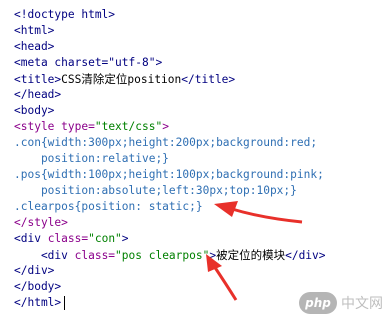 The height and width of the screenshot is (318, 389). I want to click on watermark-text: 中文网, so click(362, 304).